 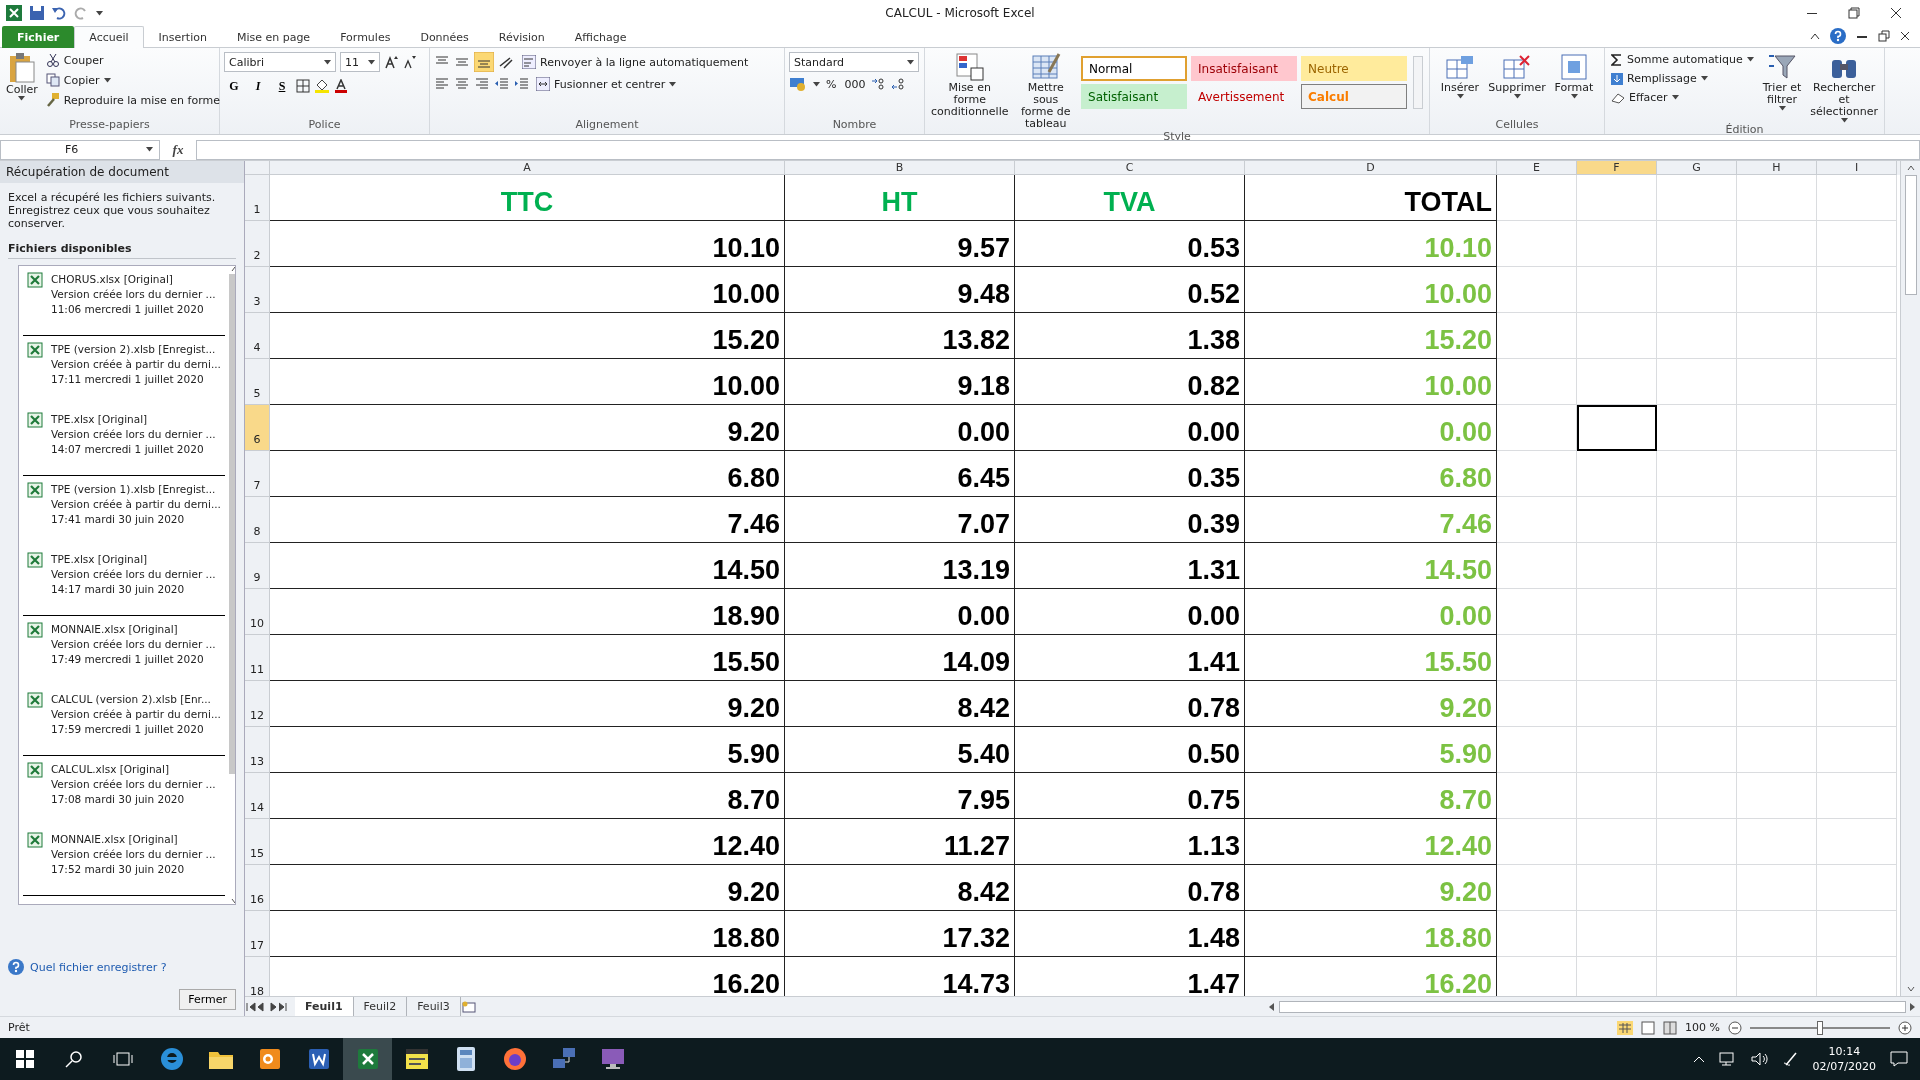 I want to click on find-select-button: Rechercher et sélectionner, so click(x=1844, y=87).